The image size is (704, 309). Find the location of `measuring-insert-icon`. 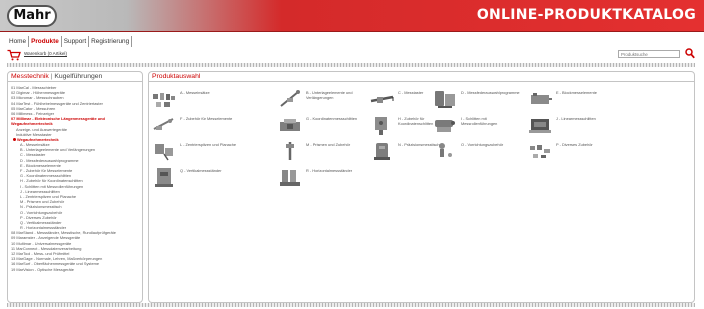

measuring-insert-icon is located at coordinates (164, 99).